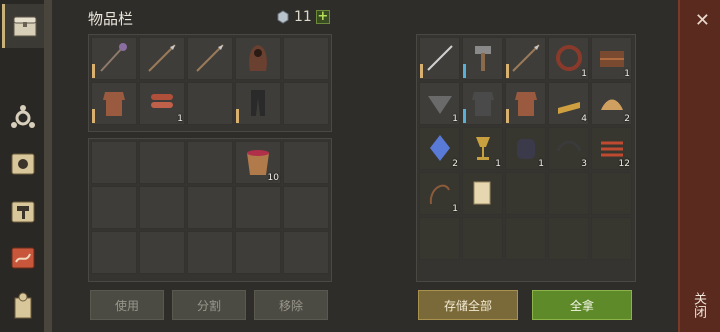  What do you see at coordinates (568, 103) in the screenshot?
I see `inventory-slot-bar: 4` at bounding box center [568, 103].